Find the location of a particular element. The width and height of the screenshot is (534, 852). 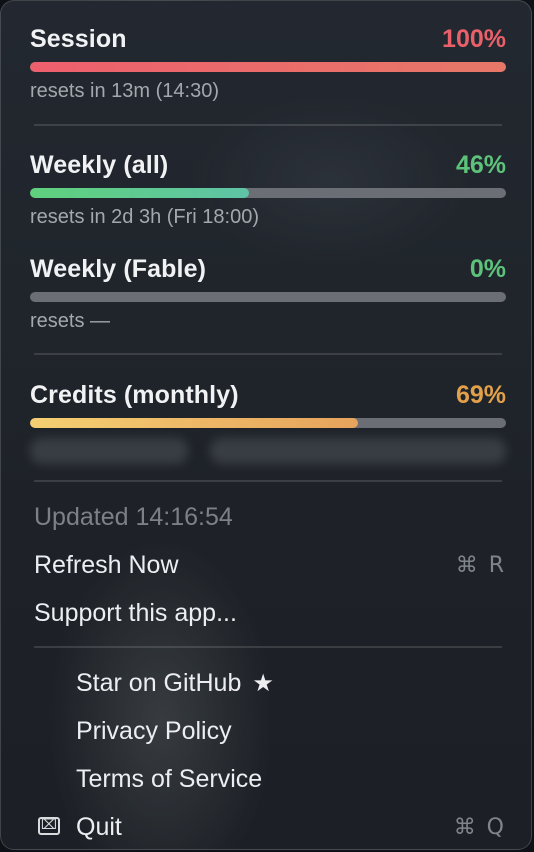

session-progress-fill is located at coordinates (268, 67).